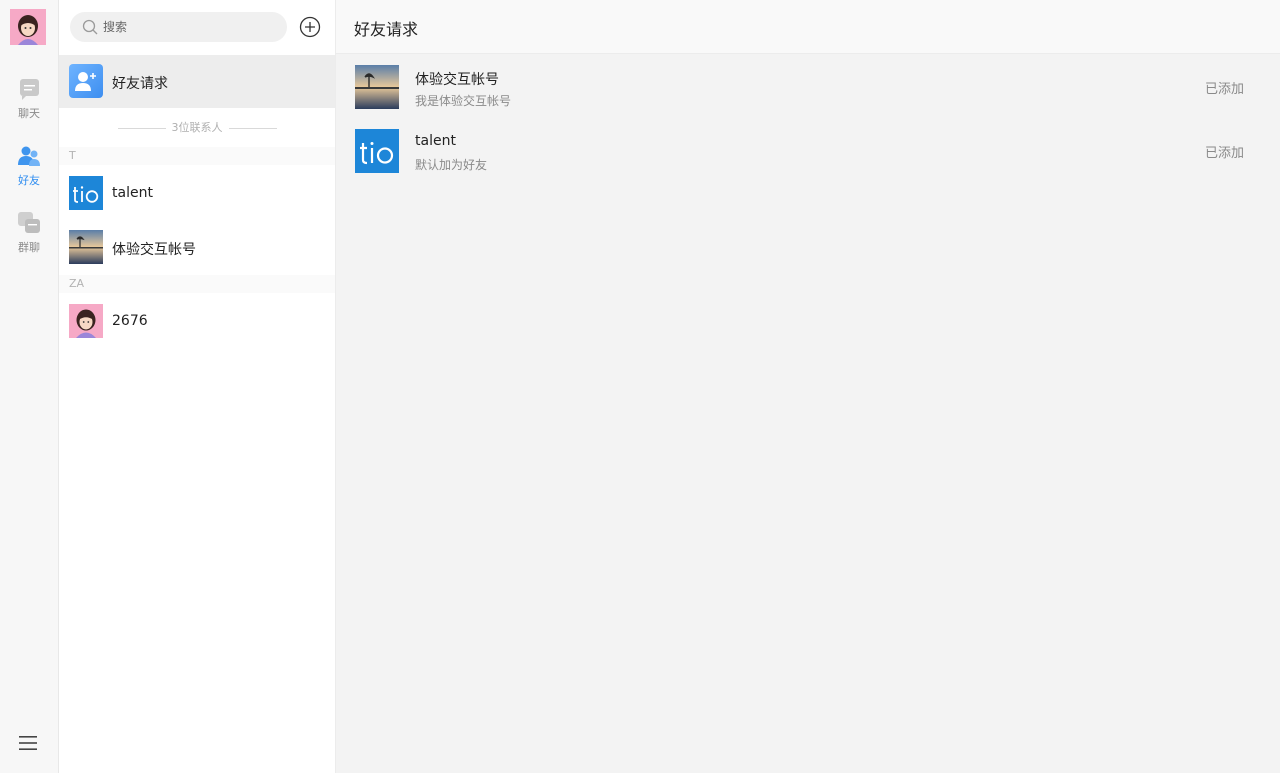 The image size is (1280, 773). What do you see at coordinates (29, 247) in the screenshot?
I see `nav-group-label: 群聊` at bounding box center [29, 247].